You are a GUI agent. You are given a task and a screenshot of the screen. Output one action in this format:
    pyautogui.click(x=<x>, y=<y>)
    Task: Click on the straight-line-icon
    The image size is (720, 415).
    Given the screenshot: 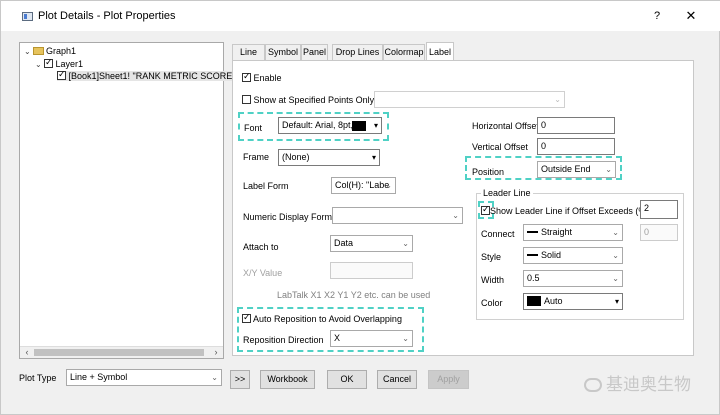 What is the action you would take?
    pyautogui.click(x=532, y=232)
    